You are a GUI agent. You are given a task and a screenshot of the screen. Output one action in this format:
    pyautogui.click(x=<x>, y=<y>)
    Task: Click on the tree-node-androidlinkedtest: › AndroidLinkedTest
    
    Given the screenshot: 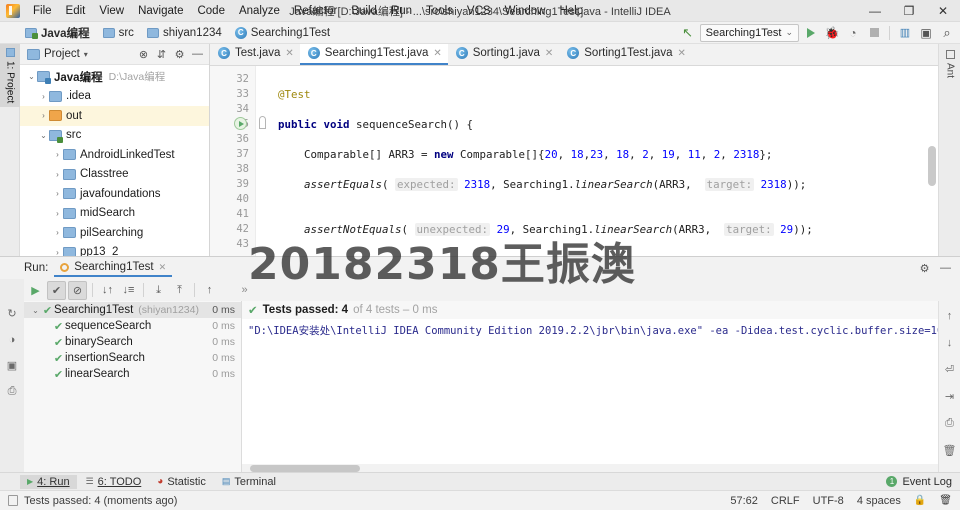 What is the action you would take?
    pyautogui.click(x=114, y=155)
    